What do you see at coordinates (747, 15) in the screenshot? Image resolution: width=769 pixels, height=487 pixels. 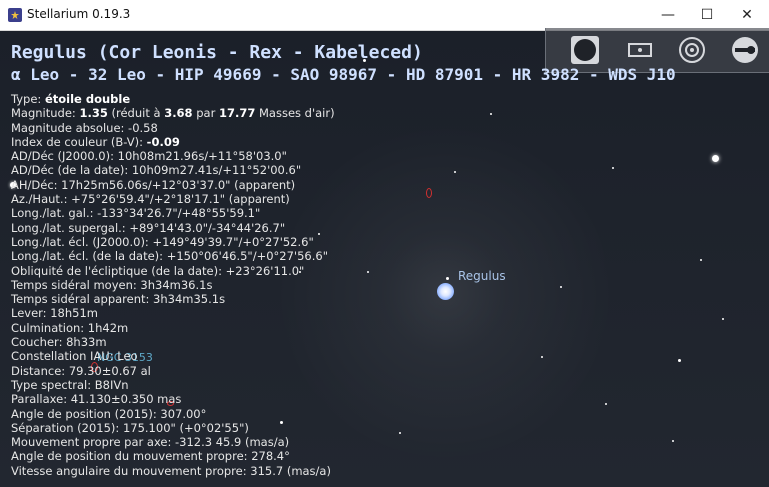 I see `close-button: ✕` at bounding box center [747, 15].